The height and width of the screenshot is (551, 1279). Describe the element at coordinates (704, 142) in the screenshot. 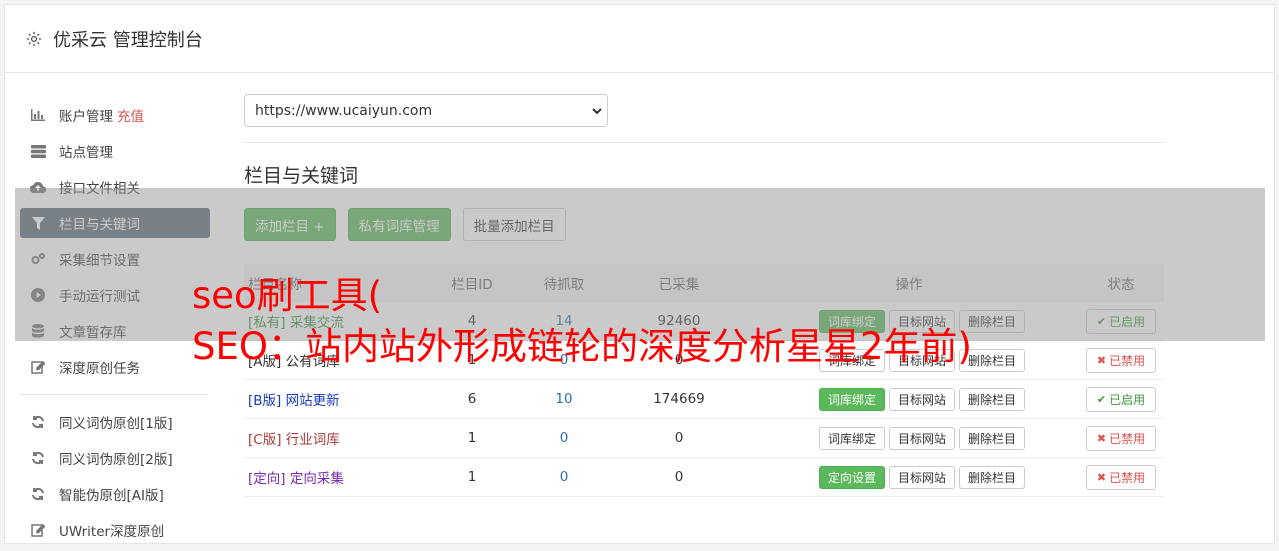

I see `divider` at that location.